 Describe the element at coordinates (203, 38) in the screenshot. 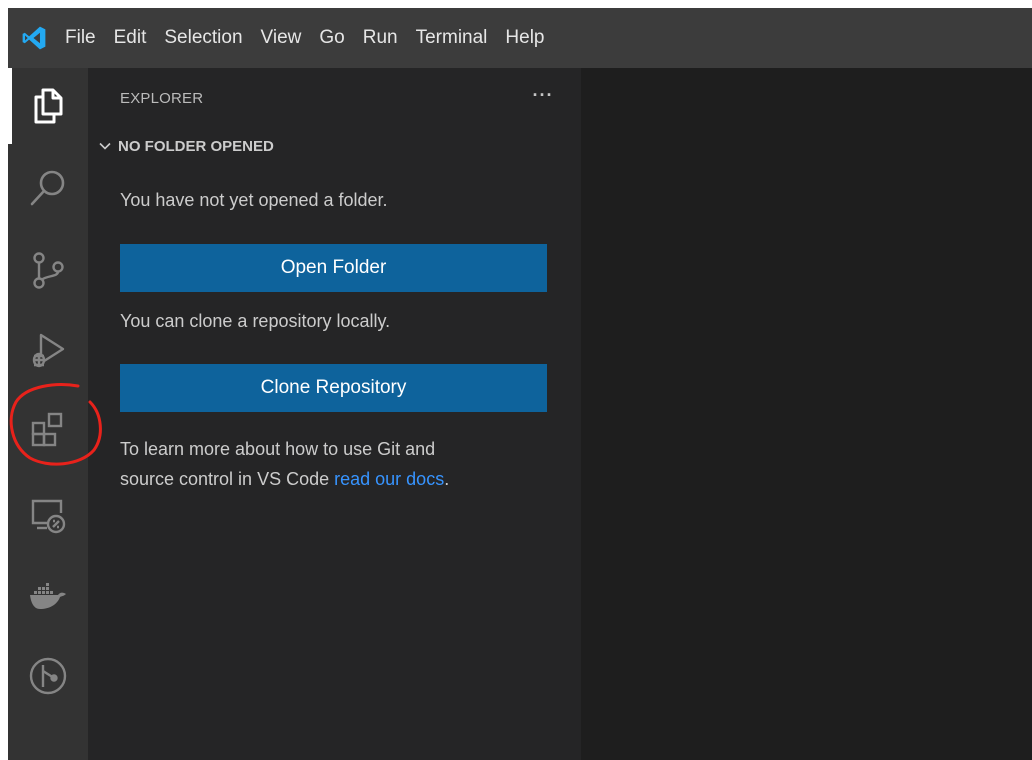

I see `menu-selection: Selection` at that location.